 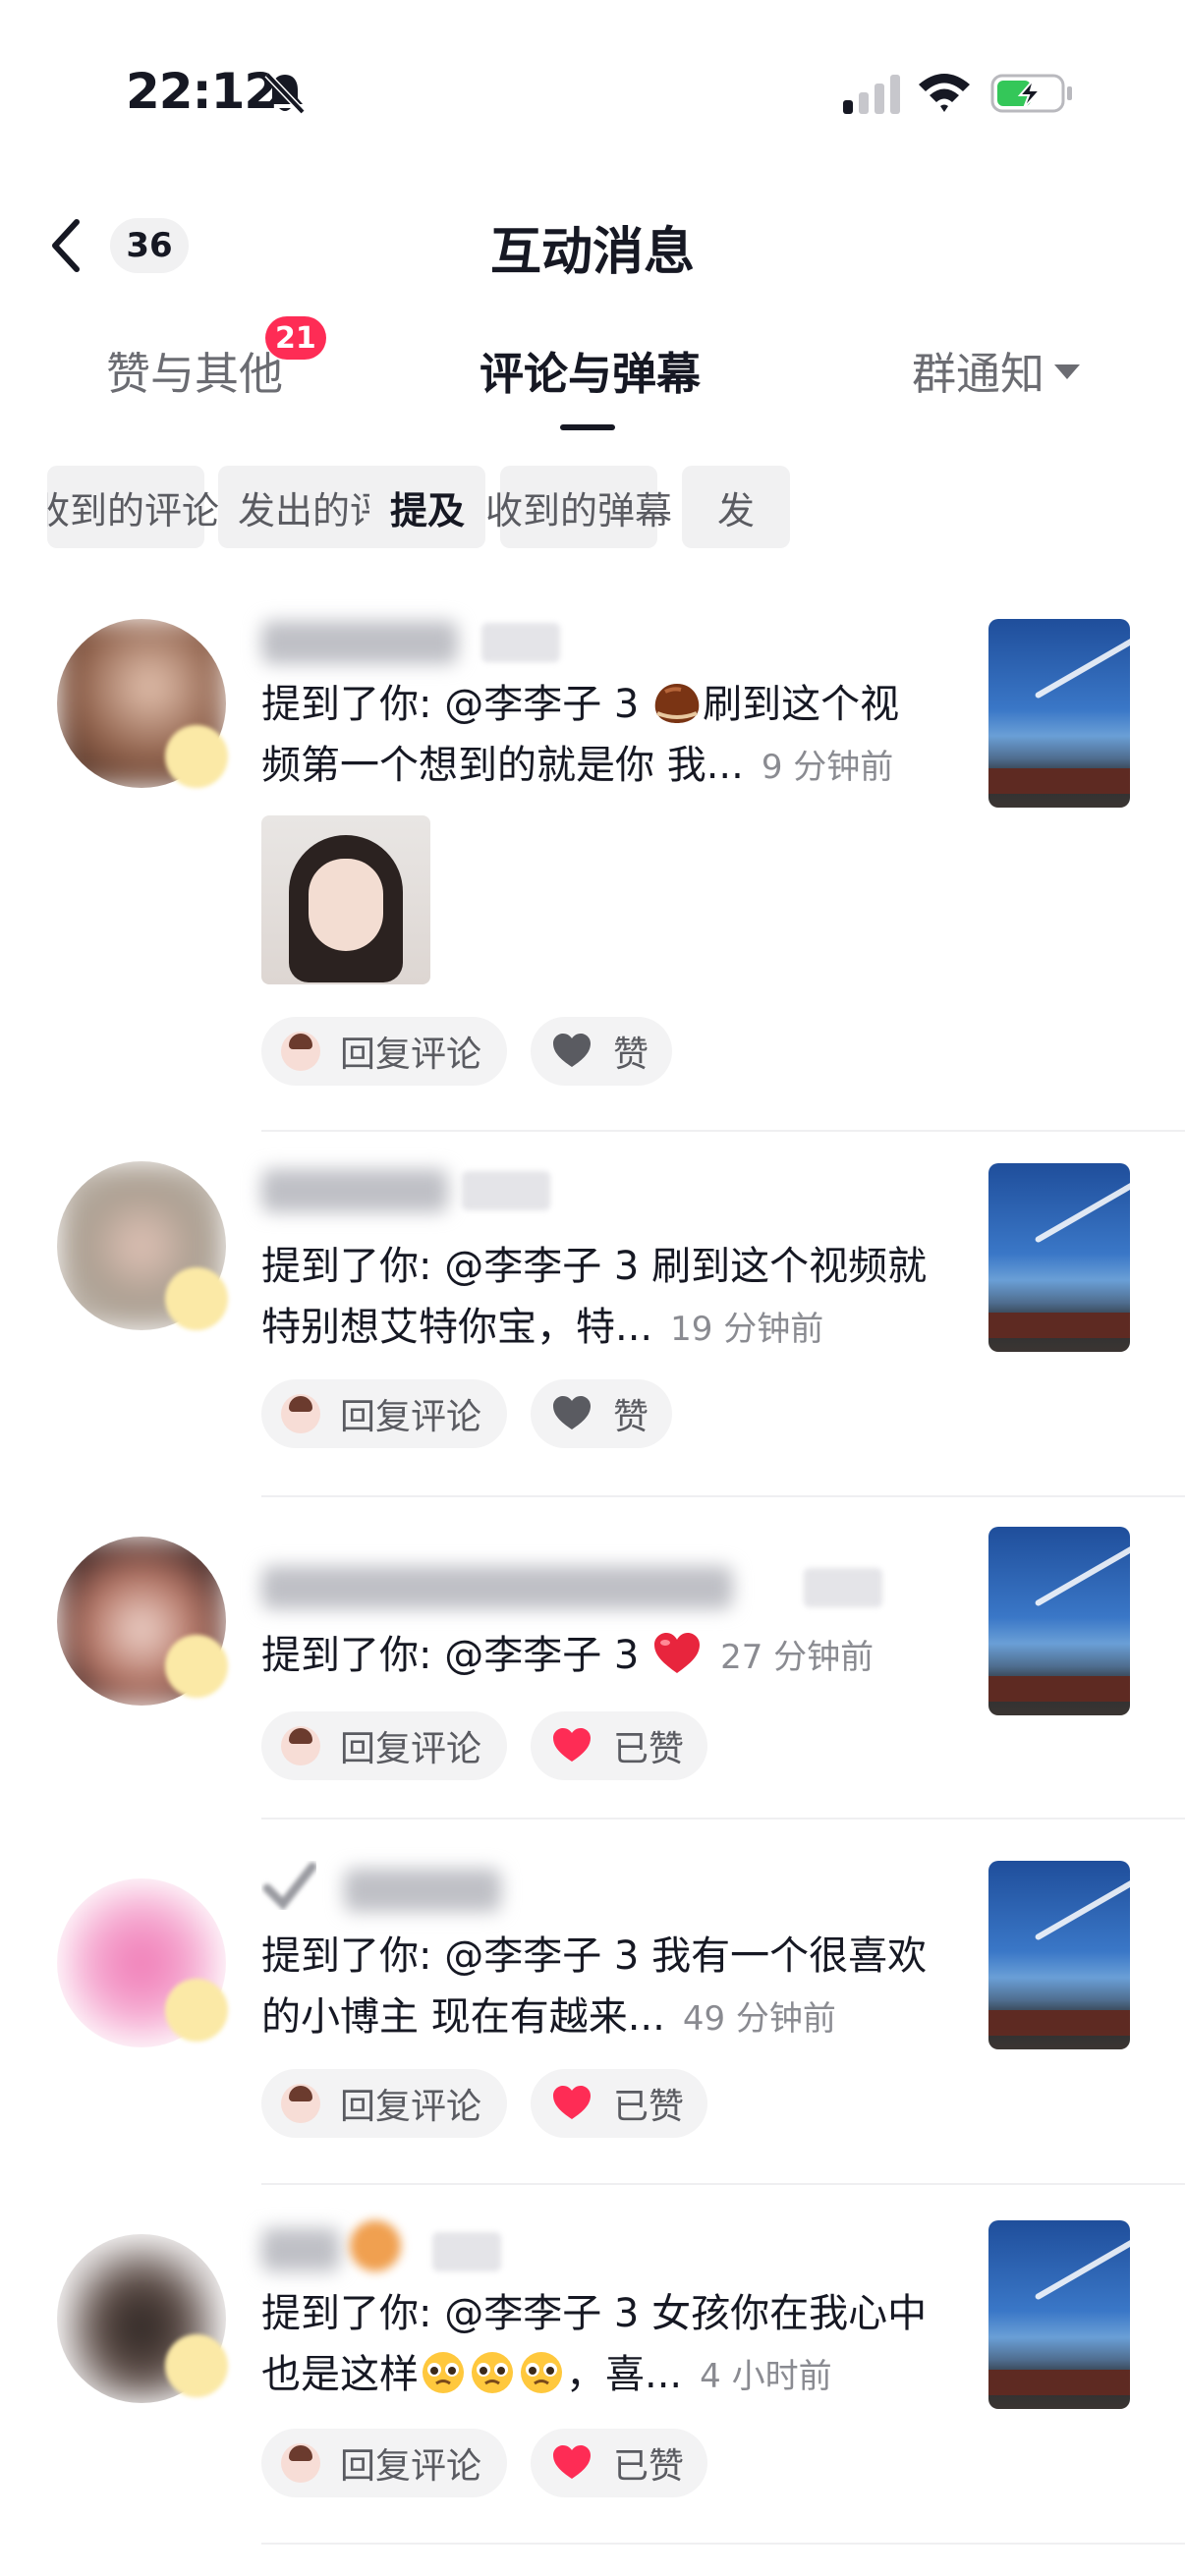 What do you see at coordinates (596, 1987) in the screenshot?
I see `comment-text: 提到了你: @李李子 3 我有一个很喜欢的小博主 现在有越来... 49 分钟前` at bounding box center [596, 1987].